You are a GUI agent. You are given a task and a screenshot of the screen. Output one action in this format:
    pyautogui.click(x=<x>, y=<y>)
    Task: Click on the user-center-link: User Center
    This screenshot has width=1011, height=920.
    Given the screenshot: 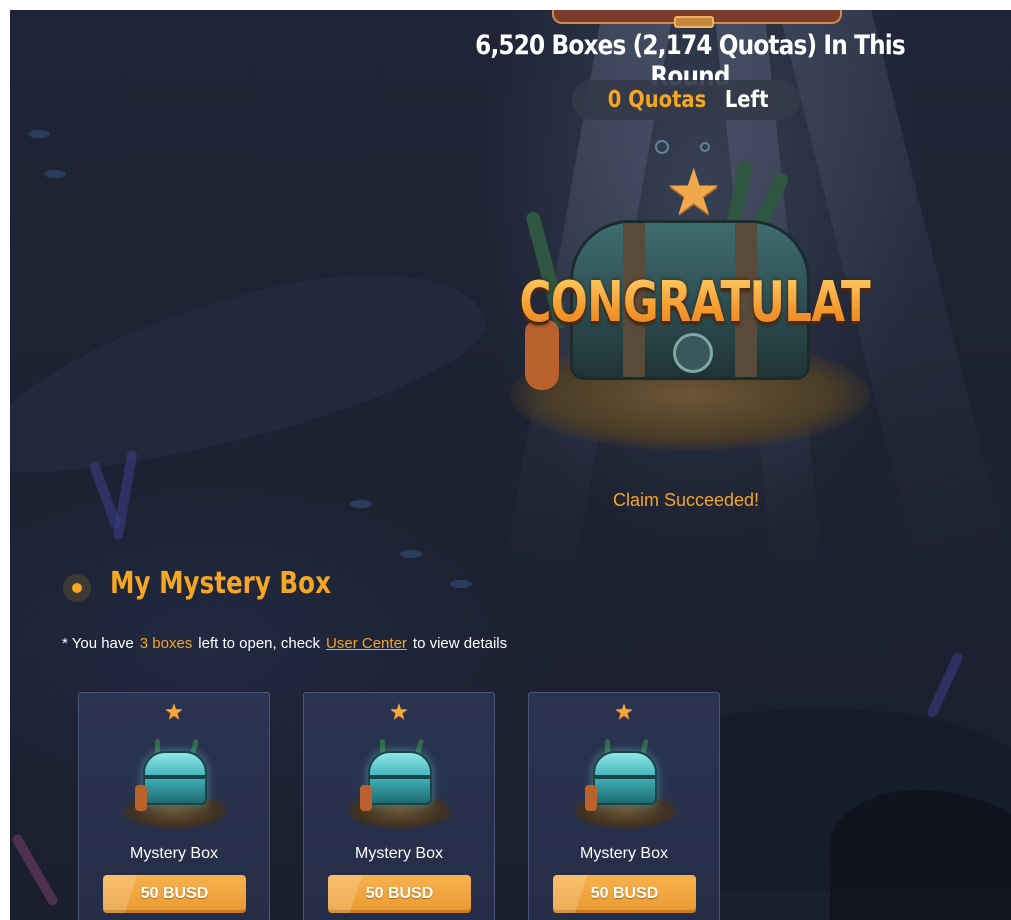 What is the action you would take?
    pyautogui.click(x=366, y=643)
    